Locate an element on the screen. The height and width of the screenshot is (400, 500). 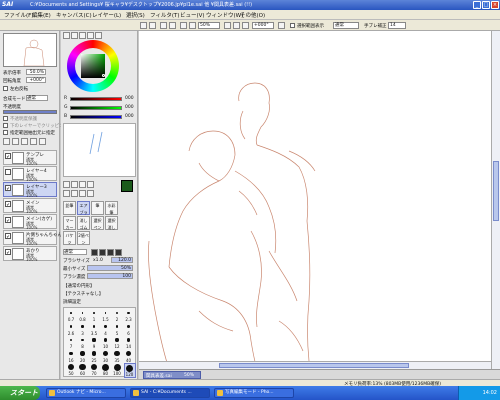
brush-size-preset: 80 is located at coordinates (106, 369).